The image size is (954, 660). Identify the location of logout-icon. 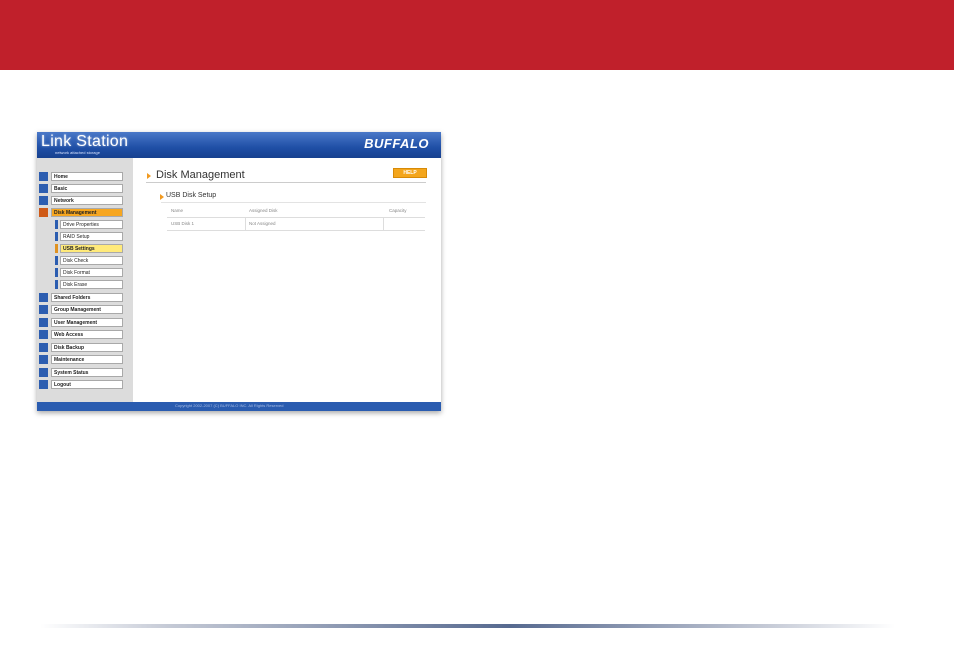
(43, 384).